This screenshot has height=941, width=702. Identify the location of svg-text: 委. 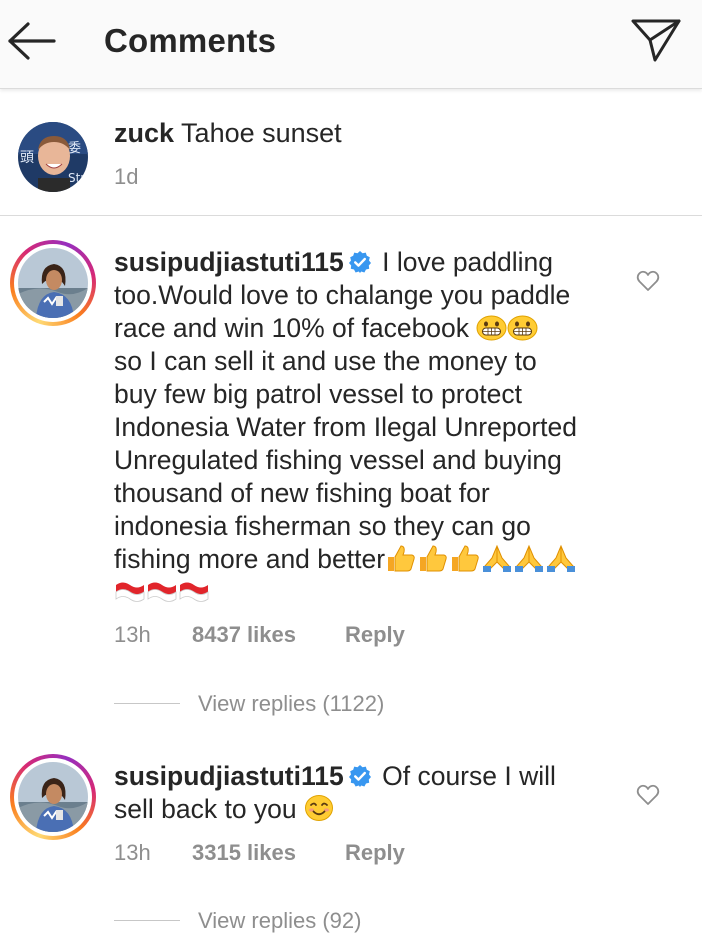
(74, 148).